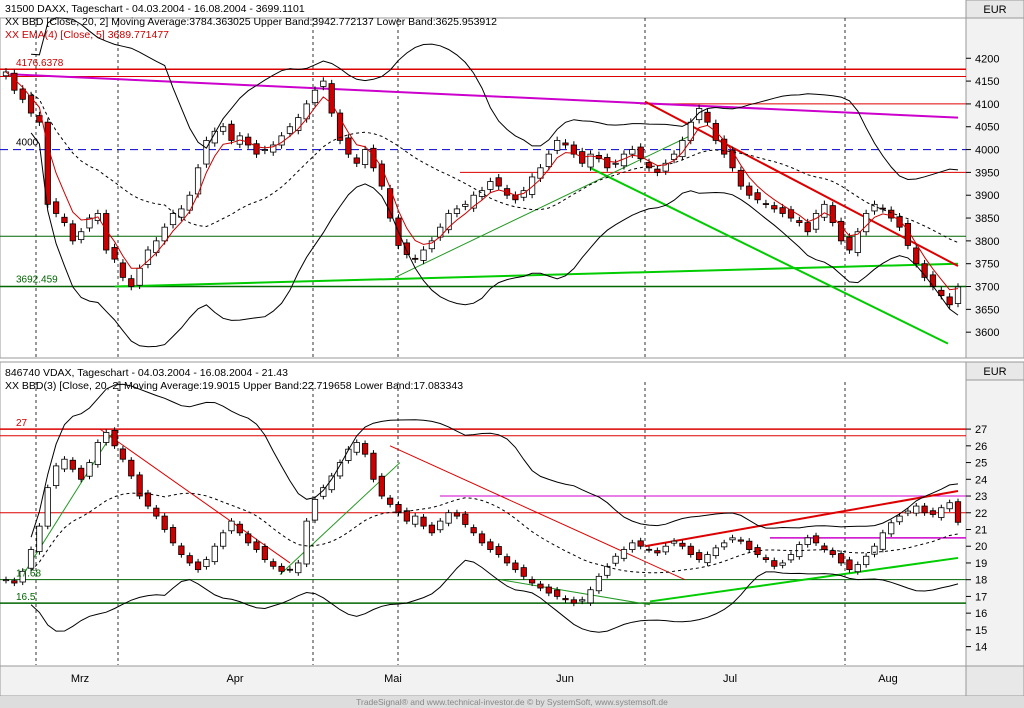 This screenshot has height=708, width=1024. I want to click on vdax-ytick-label: 26, so click(981, 447).